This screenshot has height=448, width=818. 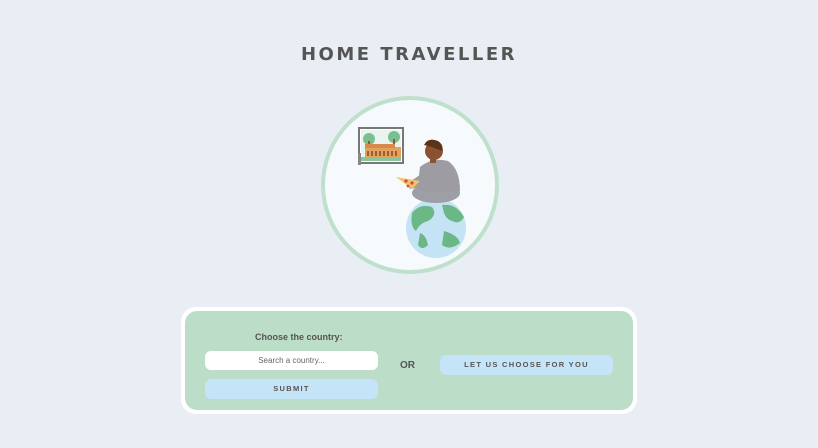 What do you see at coordinates (408, 54) in the screenshot?
I see `page-title: HOME TRAVELLER` at bounding box center [408, 54].